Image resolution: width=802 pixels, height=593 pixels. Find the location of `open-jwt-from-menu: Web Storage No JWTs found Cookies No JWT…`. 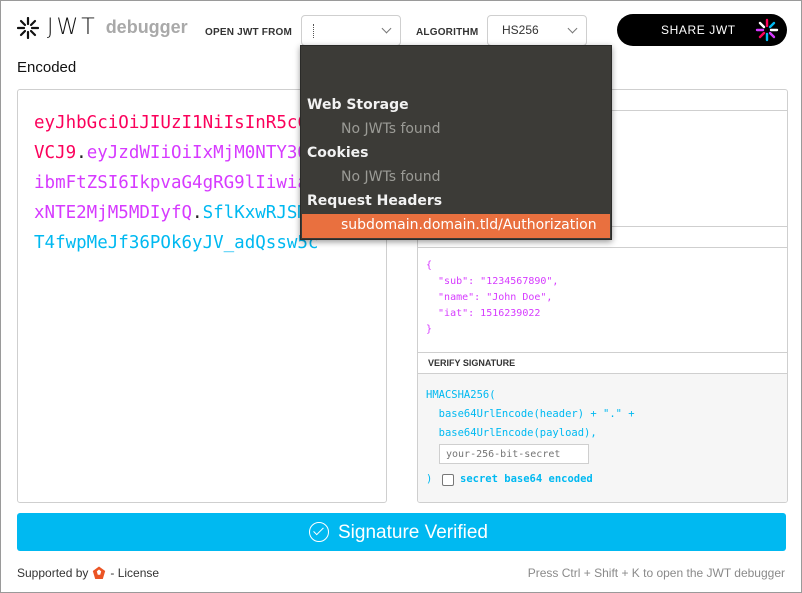

open-jwt-from-menu: Web Storage No JWTs found Cookies No JWT… is located at coordinates (456, 142).